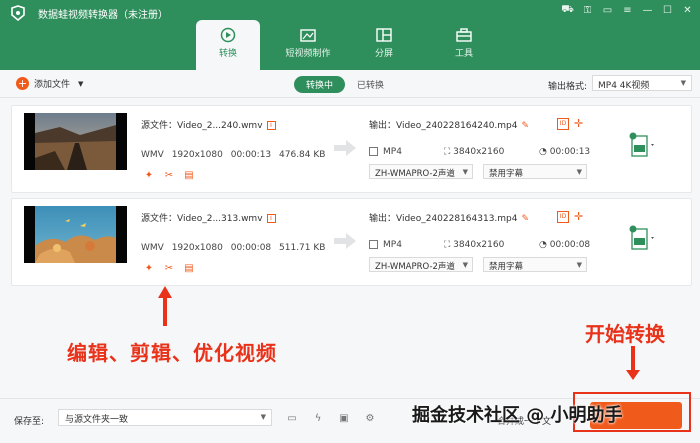 The width and height of the screenshot is (700, 443). Describe the element at coordinates (607, 10) in the screenshot. I see `feedback-icon: ▭` at that location.